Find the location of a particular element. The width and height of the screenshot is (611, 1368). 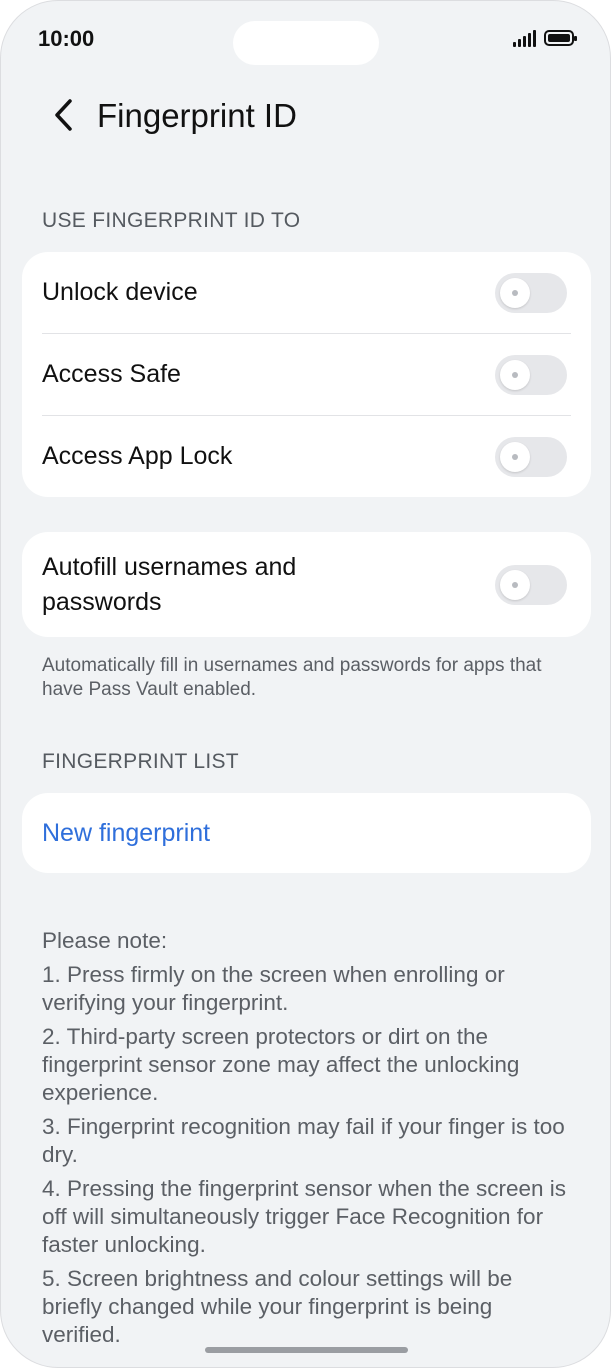

access-app-lock-row: Access App Lock is located at coordinates (306, 456).